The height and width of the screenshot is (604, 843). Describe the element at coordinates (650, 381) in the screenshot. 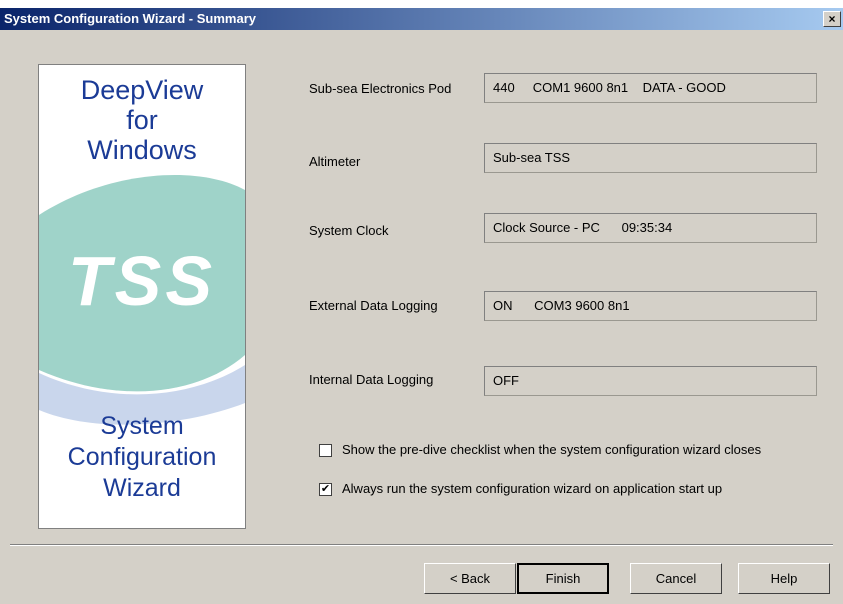

I see `internal-logging-value-field: OFF` at that location.